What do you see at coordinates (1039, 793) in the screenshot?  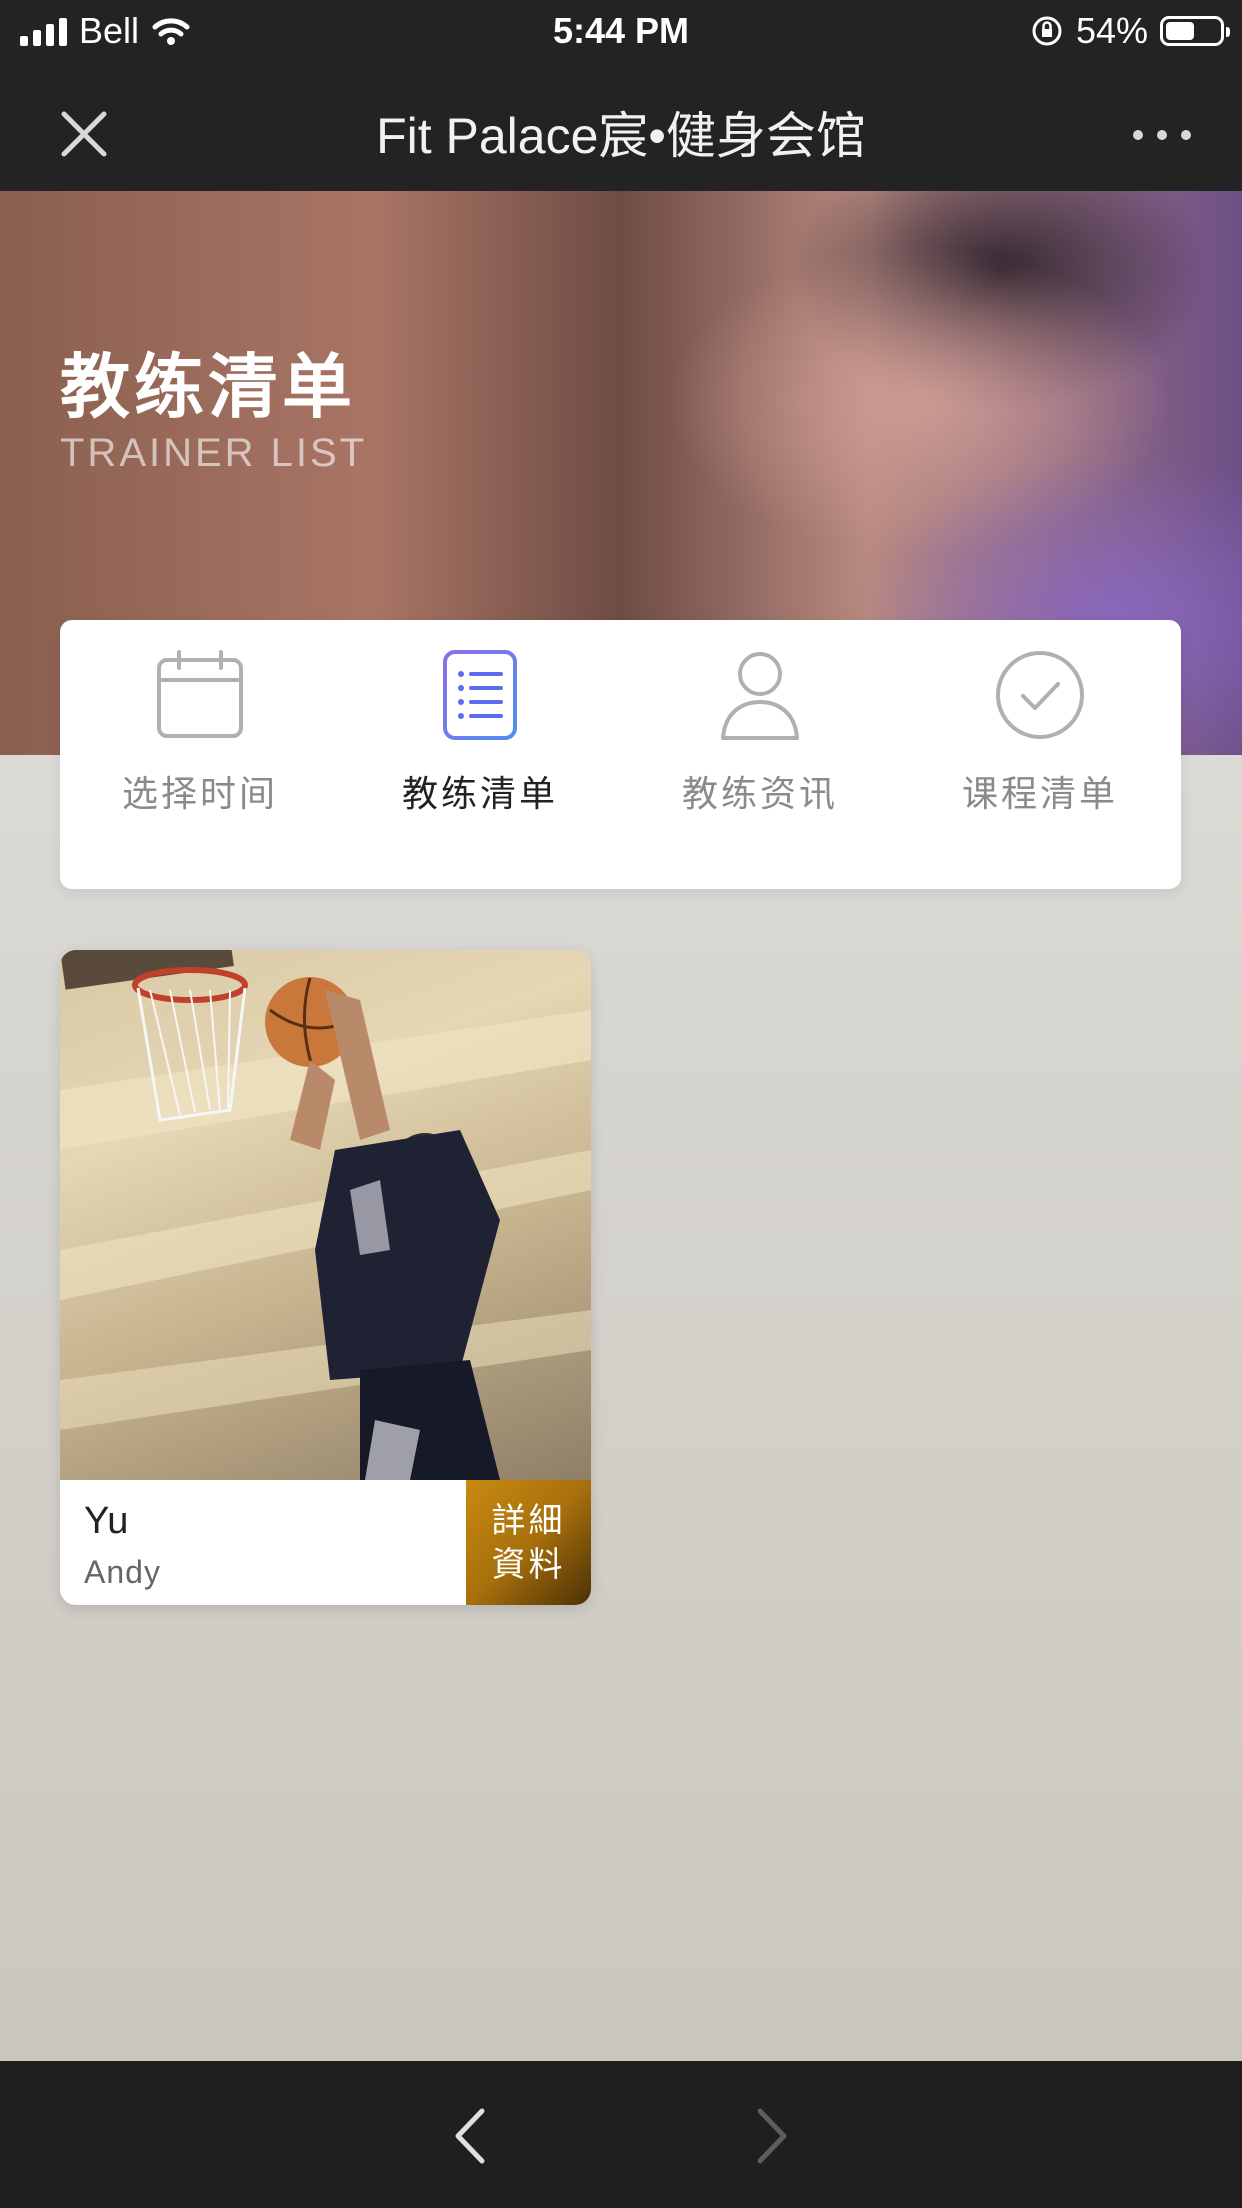 I see `tab-label: 课程清单` at bounding box center [1039, 793].